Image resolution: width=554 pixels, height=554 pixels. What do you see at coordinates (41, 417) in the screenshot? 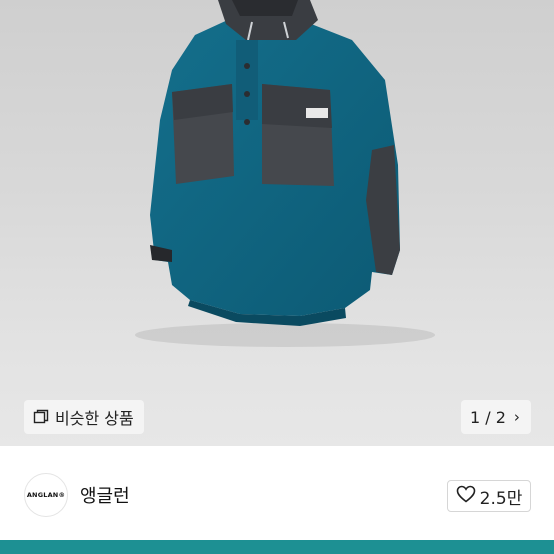
I see `copy-square-icon` at bounding box center [41, 417].